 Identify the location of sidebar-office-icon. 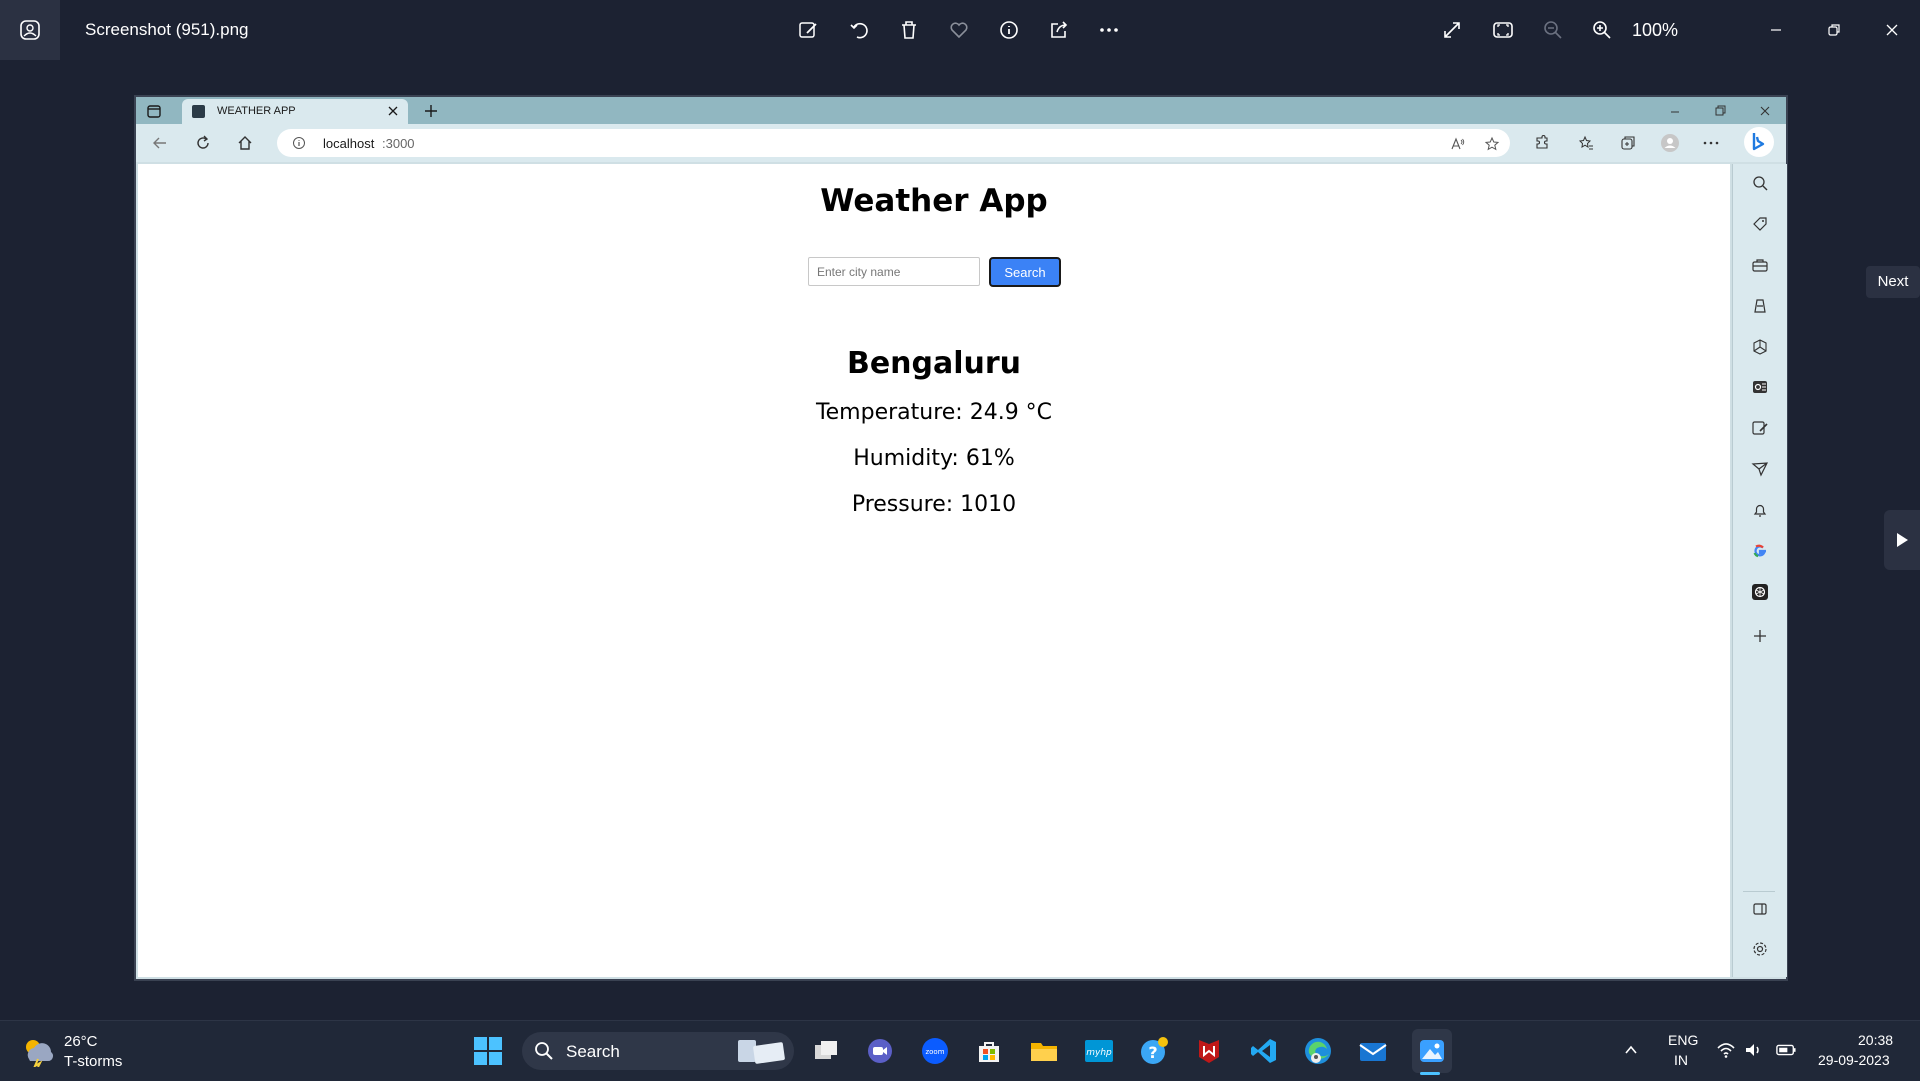
(1760, 347).